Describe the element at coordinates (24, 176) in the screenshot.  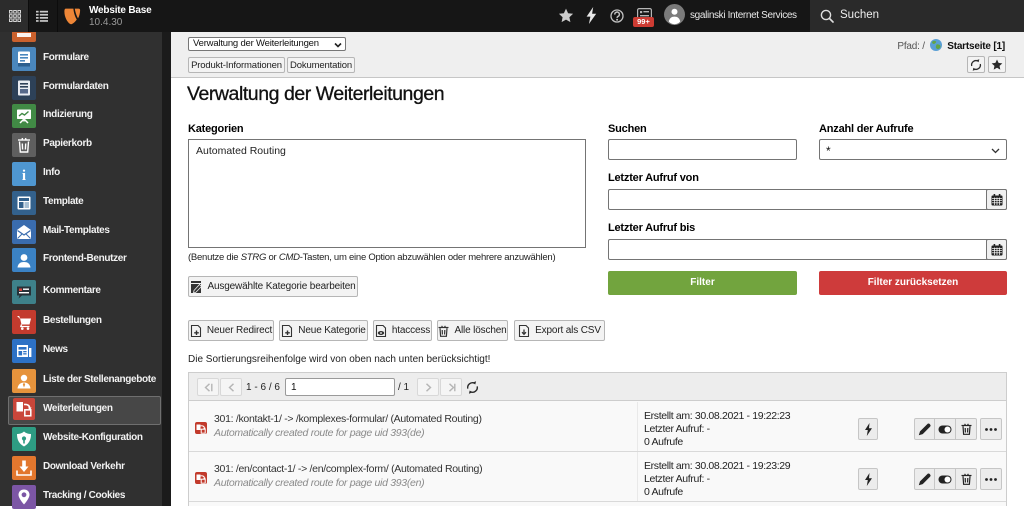
I see `svg-text: i` at that location.